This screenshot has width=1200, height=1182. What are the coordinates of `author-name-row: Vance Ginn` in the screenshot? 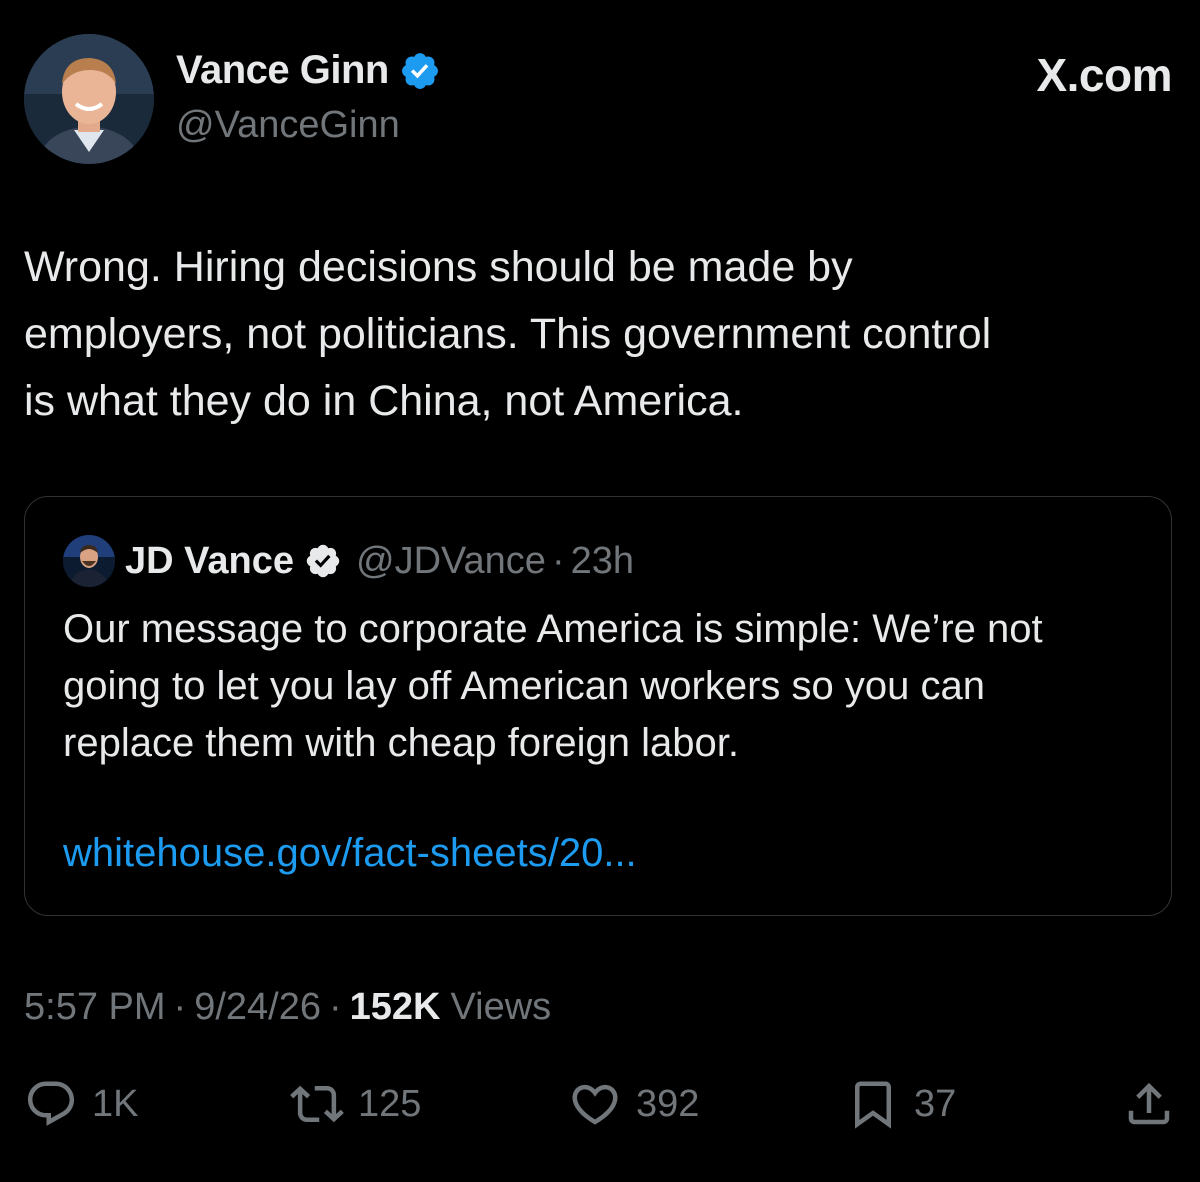 It's located at (308, 70).